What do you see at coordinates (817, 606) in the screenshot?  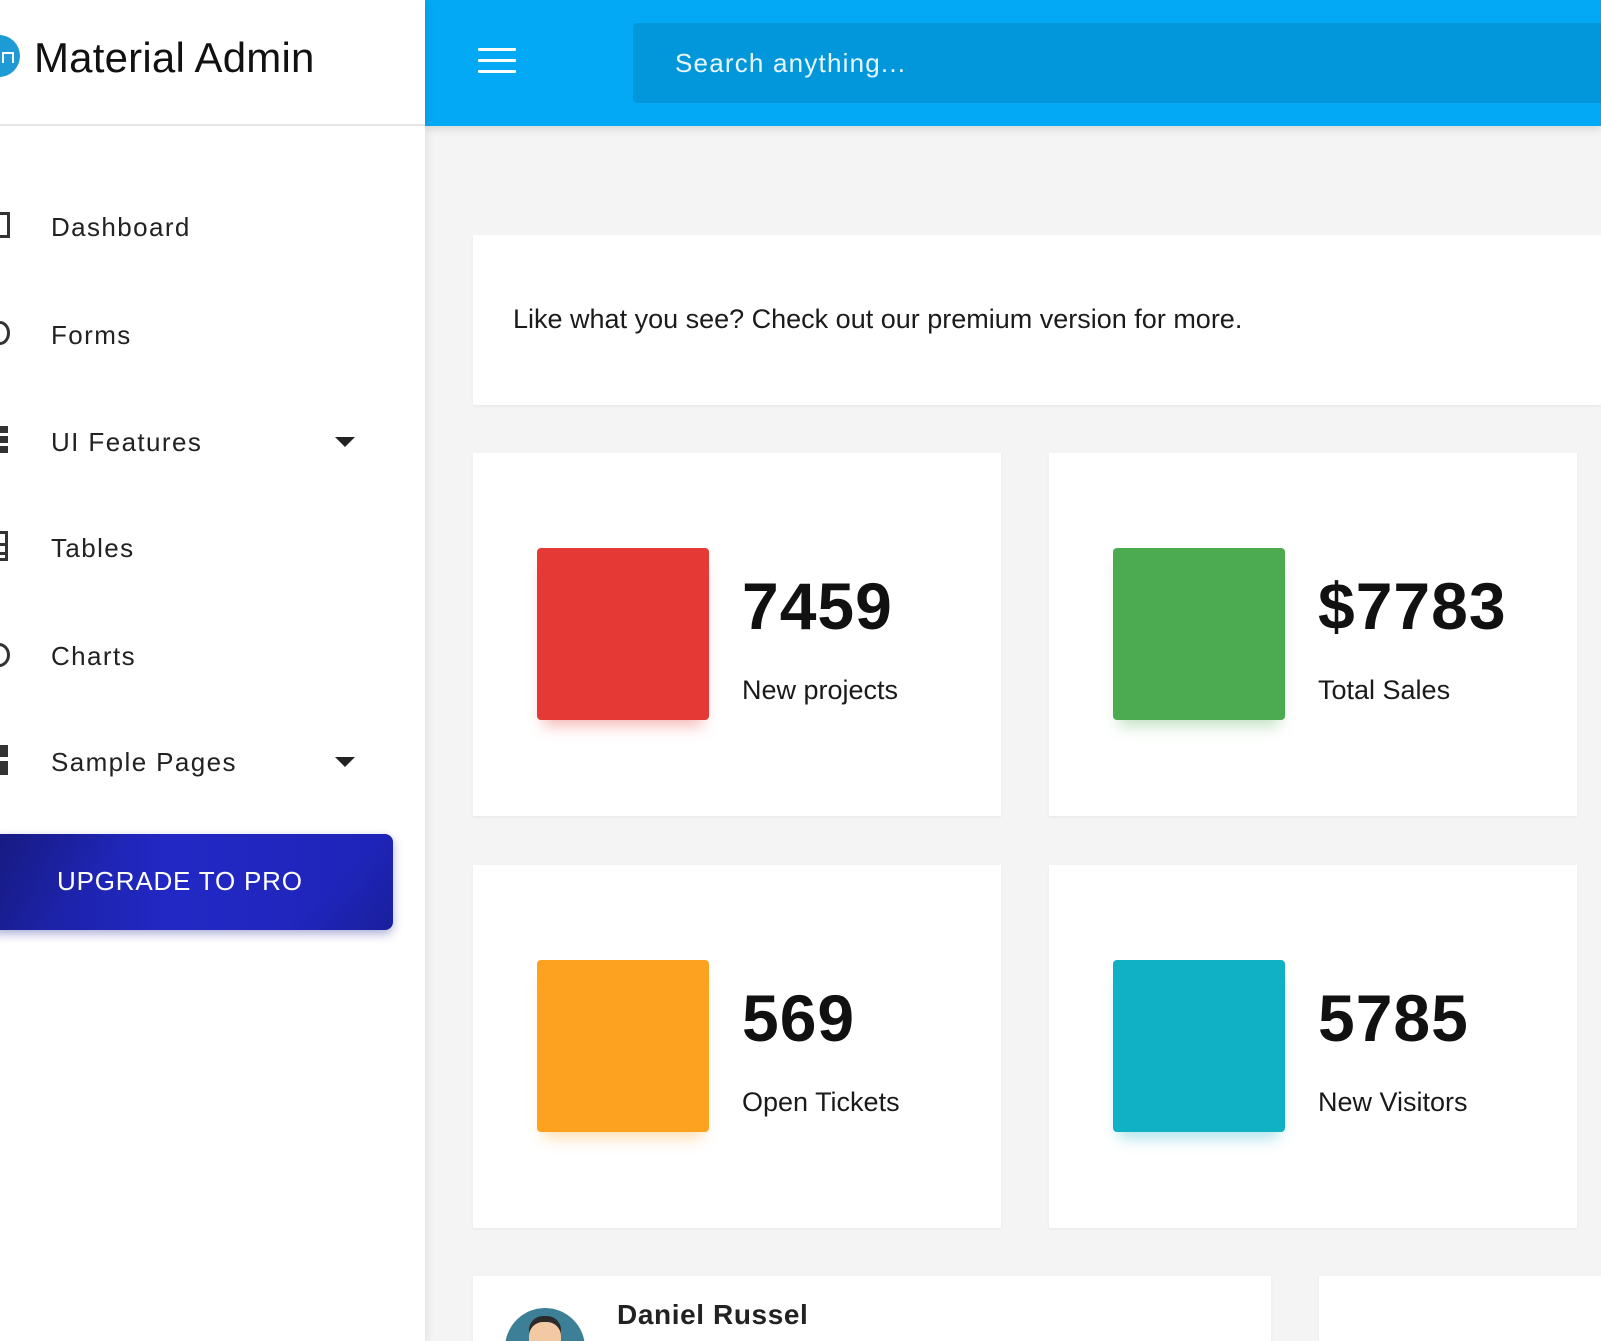 I see `stat-value: 7459` at bounding box center [817, 606].